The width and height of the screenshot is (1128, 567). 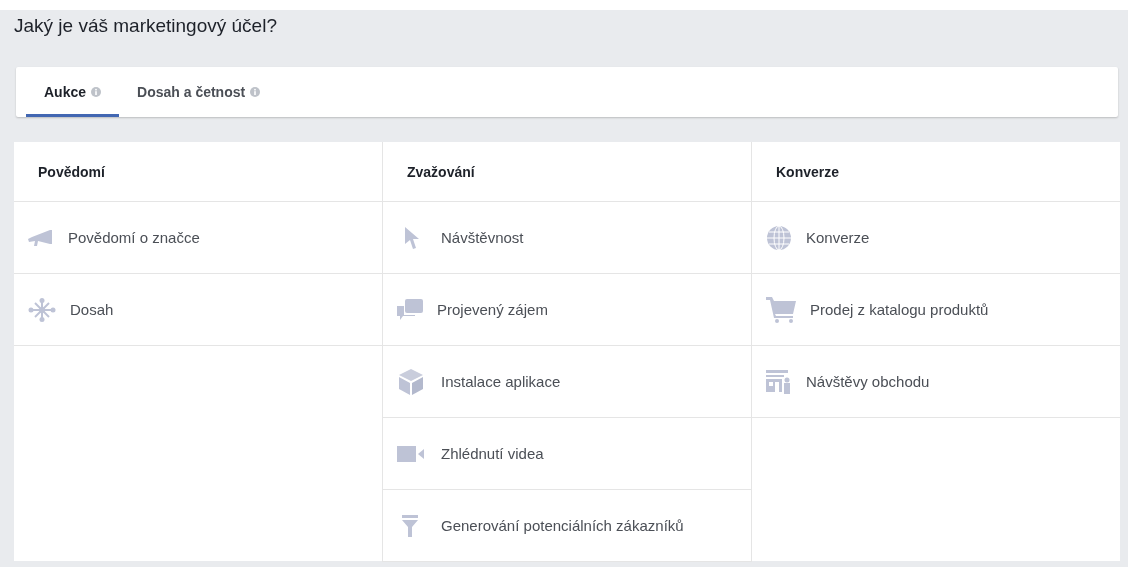 I want to click on cart-icon, so click(x=781, y=309).